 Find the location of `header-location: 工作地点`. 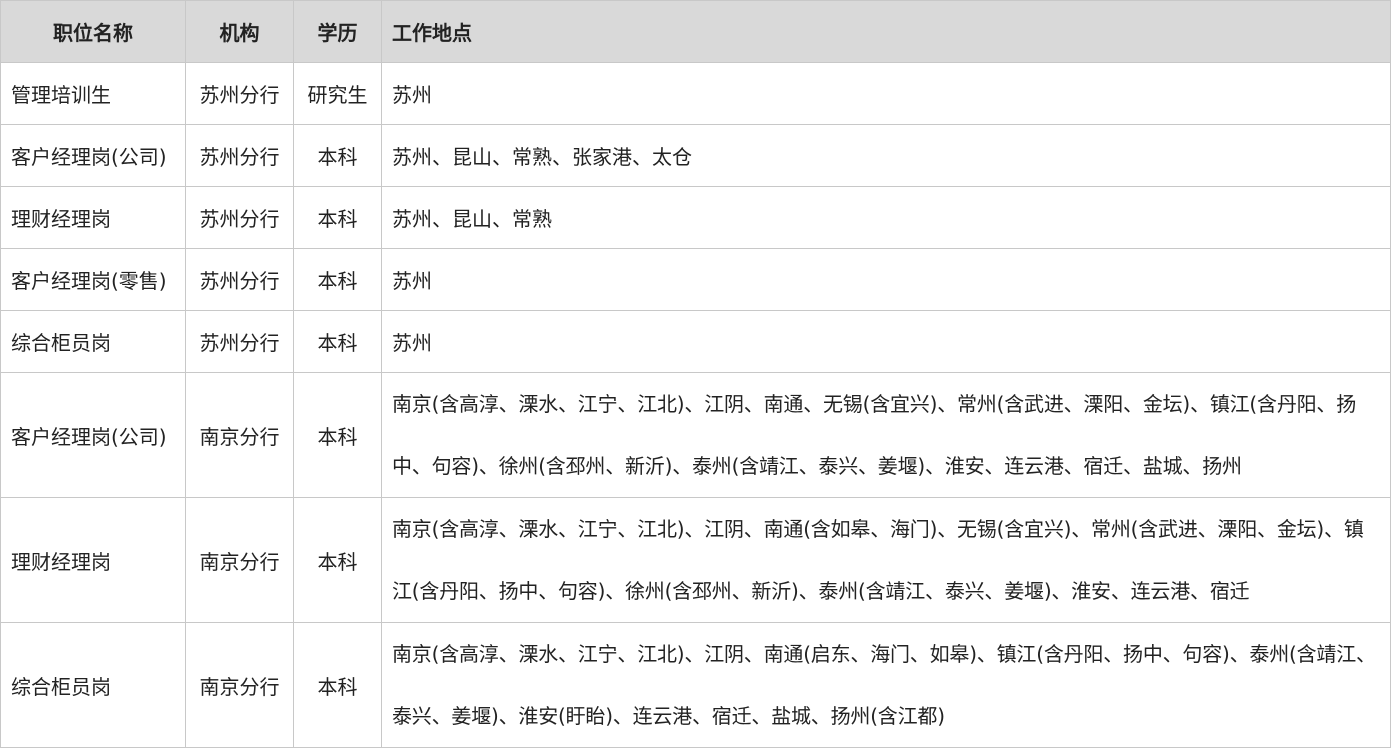

header-location: 工作地点 is located at coordinates (886, 31).